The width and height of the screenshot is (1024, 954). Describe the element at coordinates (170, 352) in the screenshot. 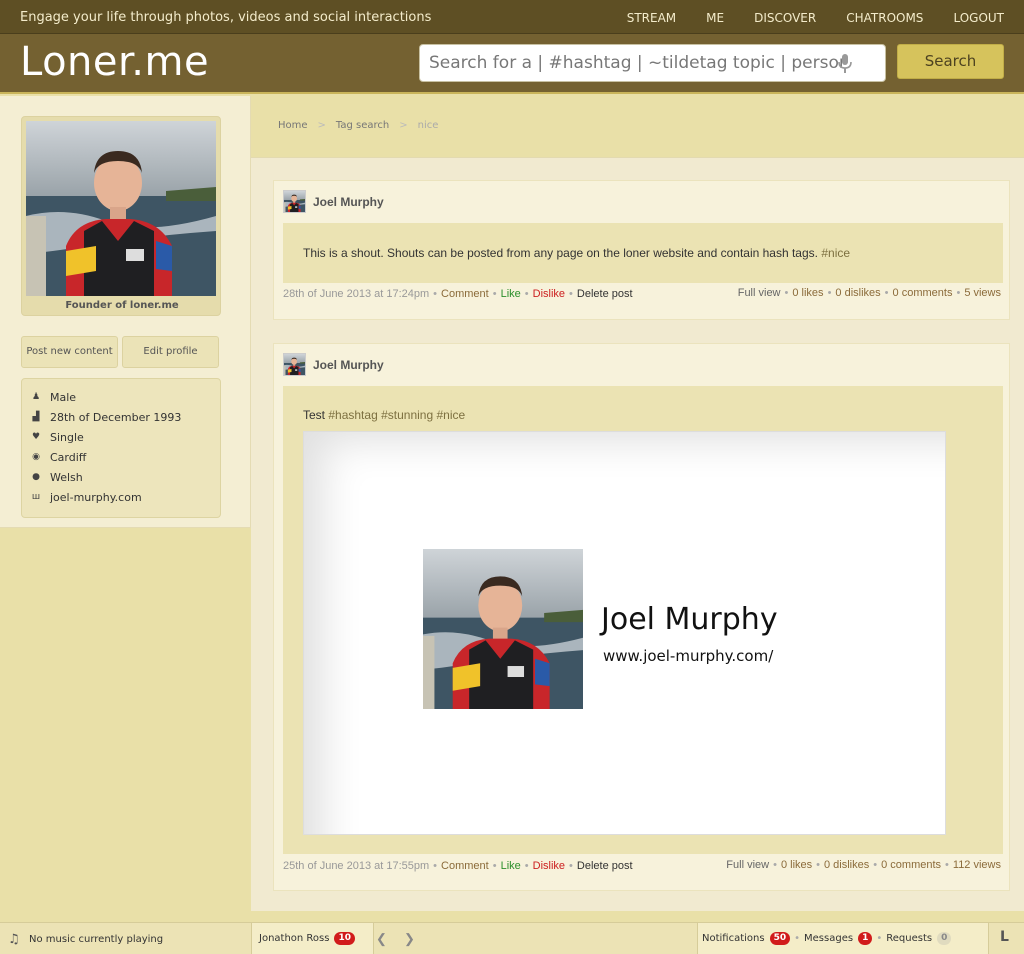

I see `edit-profile-button: Edit profile` at that location.